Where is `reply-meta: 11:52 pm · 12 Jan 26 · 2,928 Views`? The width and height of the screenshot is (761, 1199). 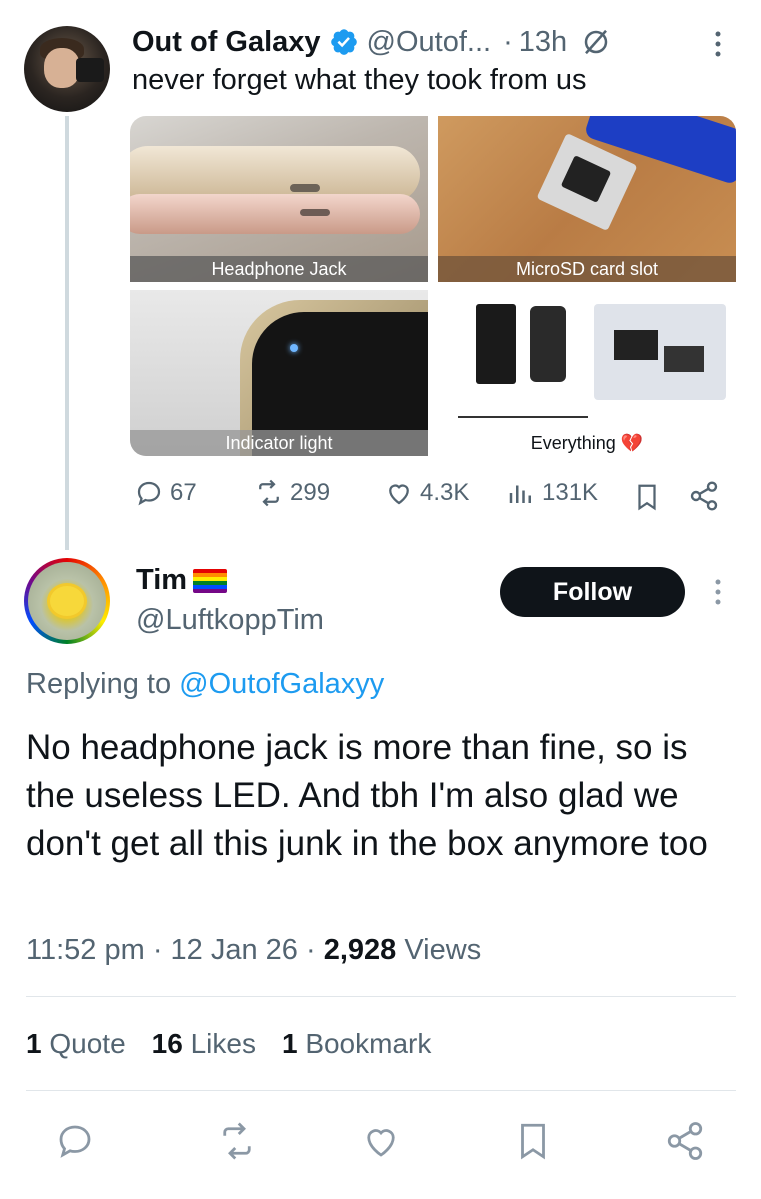 reply-meta: 11:52 pm · 12 Jan 26 · 2,928 Views is located at coordinates (253, 950).